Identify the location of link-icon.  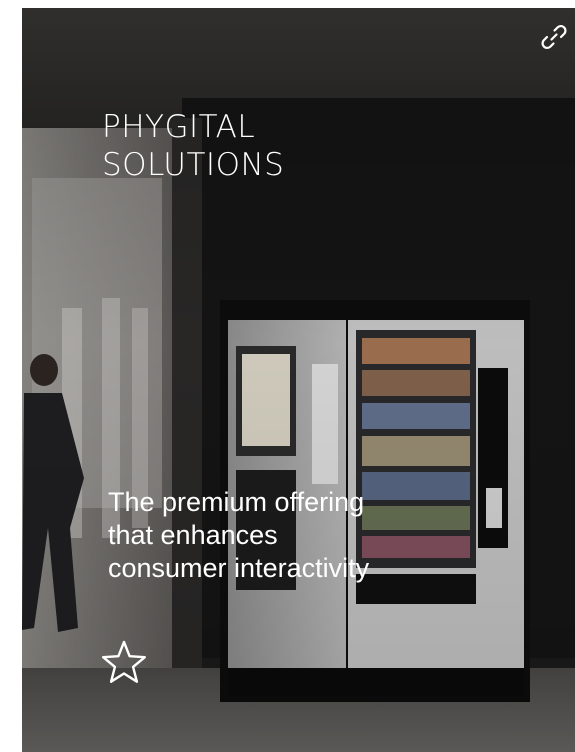
(554, 37).